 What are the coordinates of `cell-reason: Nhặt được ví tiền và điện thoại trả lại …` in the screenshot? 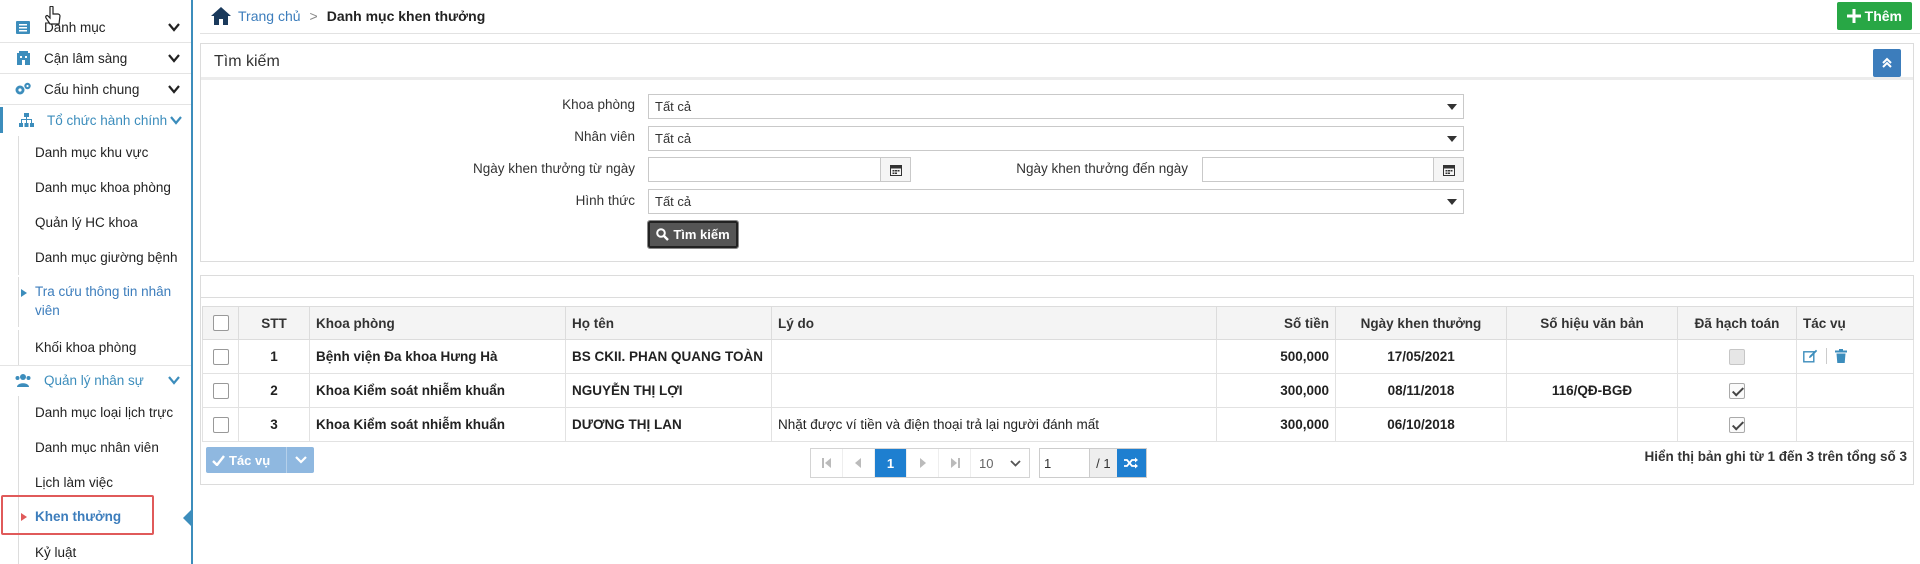 It's located at (994, 424).